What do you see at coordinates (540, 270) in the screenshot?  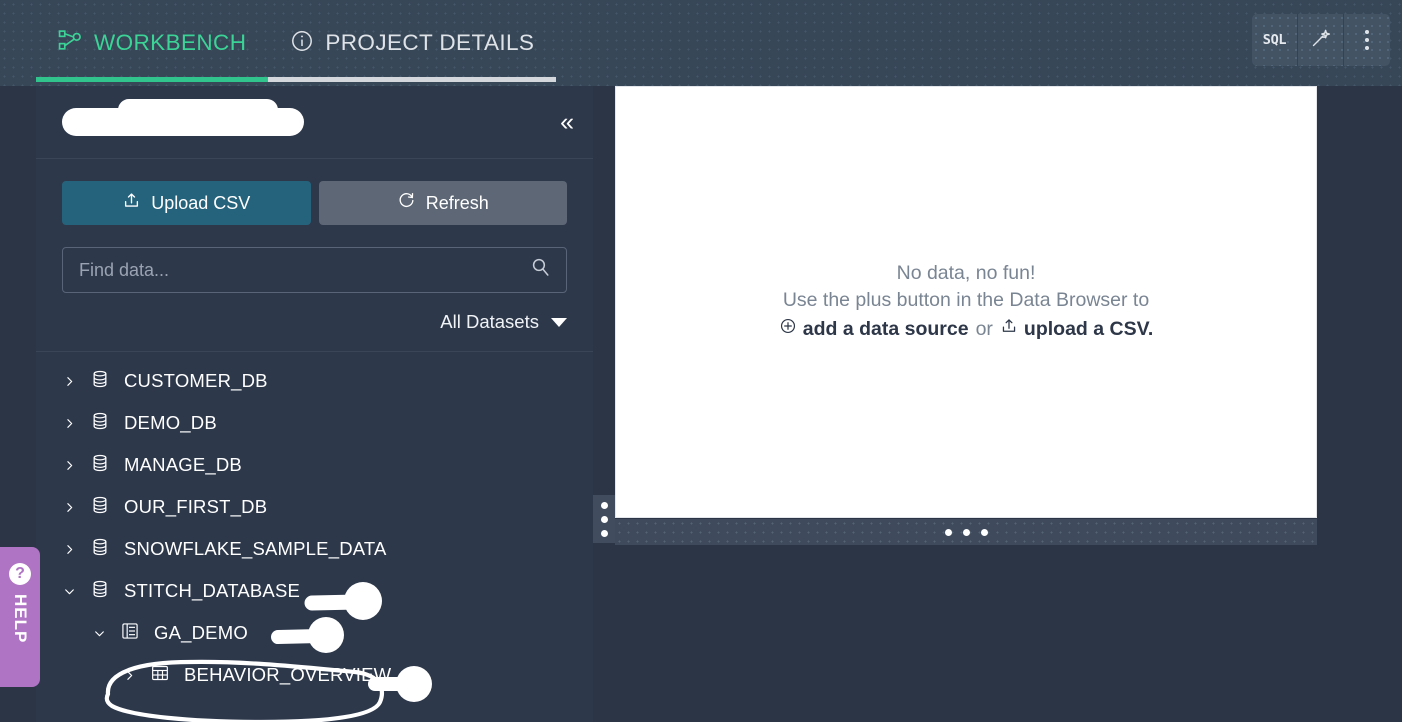 I see `search-icon` at bounding box center [540, 270].